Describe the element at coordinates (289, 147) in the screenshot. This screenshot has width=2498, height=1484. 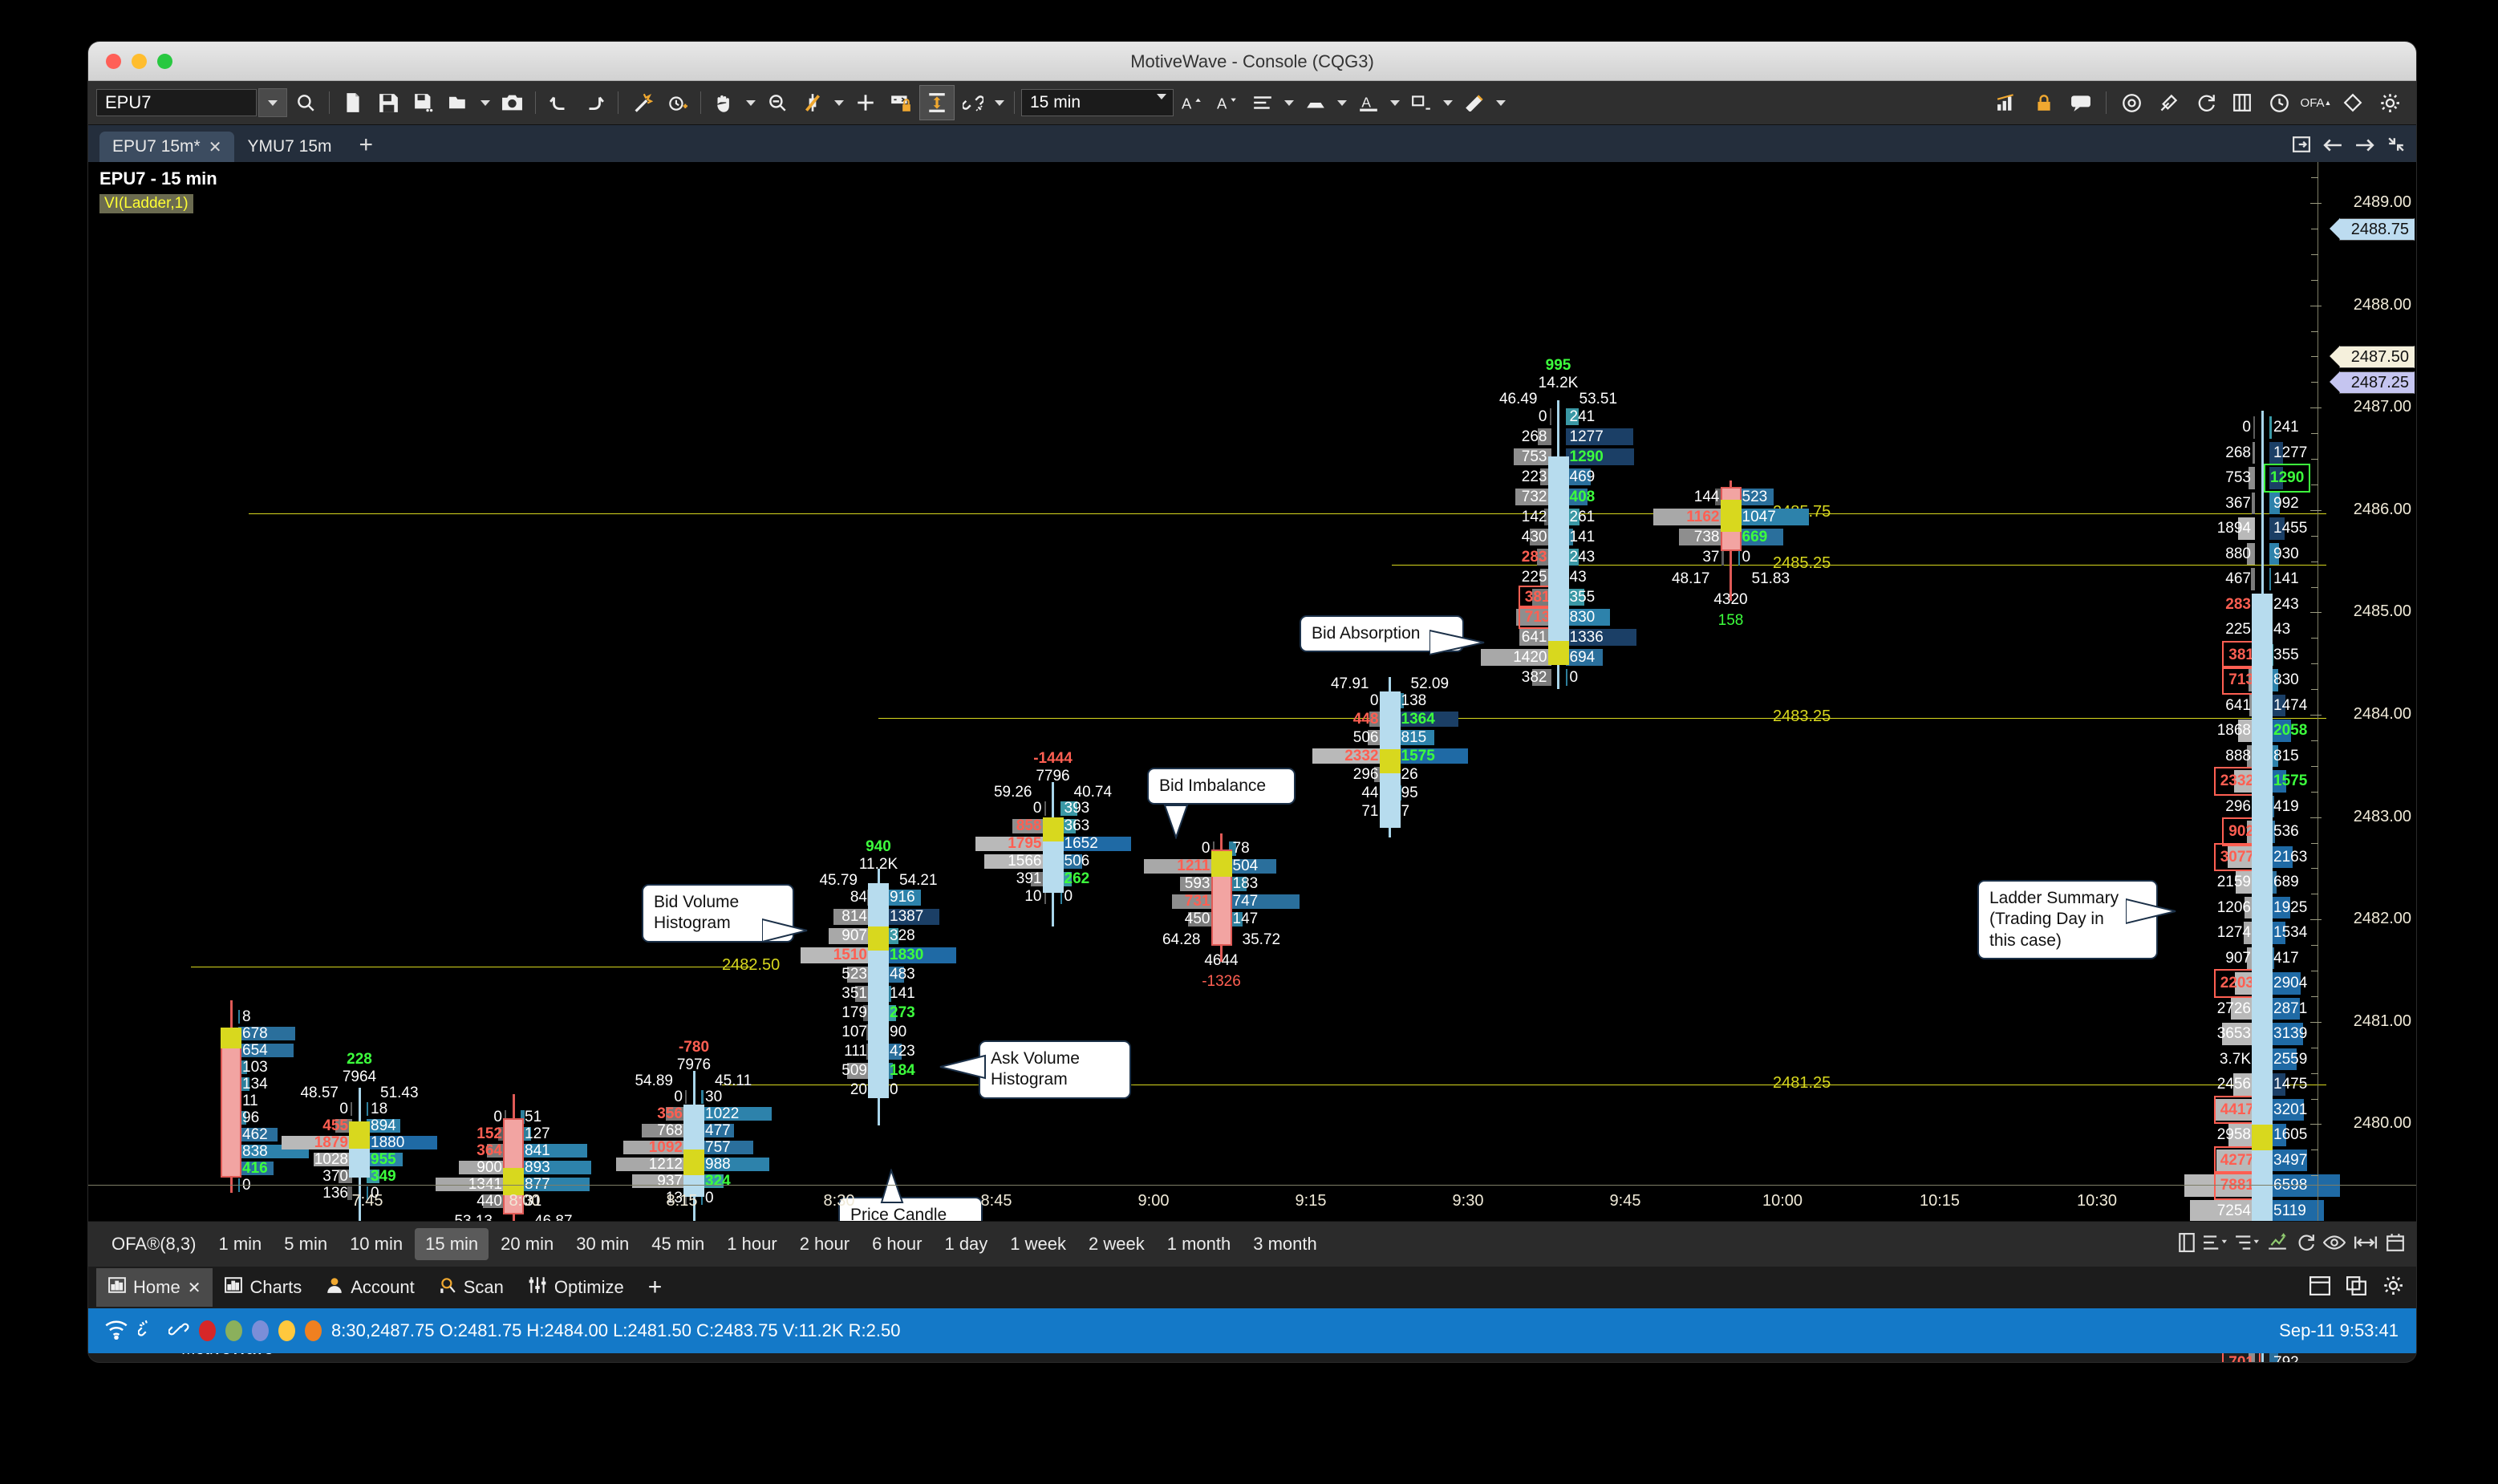
I see `tab-ymu7-15m: YMU7 15m` at that location.